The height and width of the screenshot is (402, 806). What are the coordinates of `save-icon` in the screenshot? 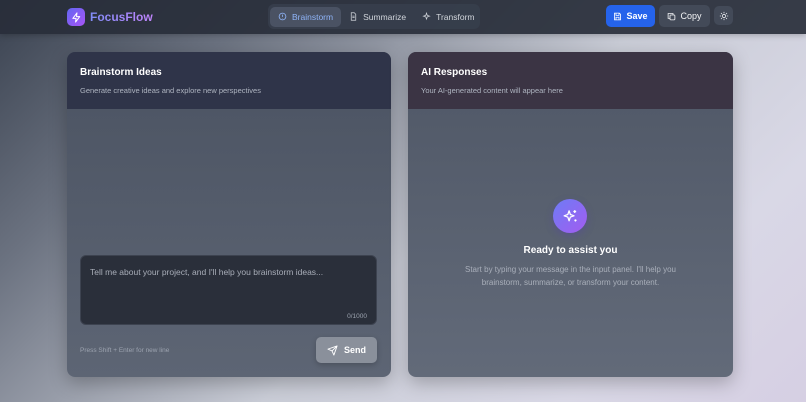 It's located at (617, 16).